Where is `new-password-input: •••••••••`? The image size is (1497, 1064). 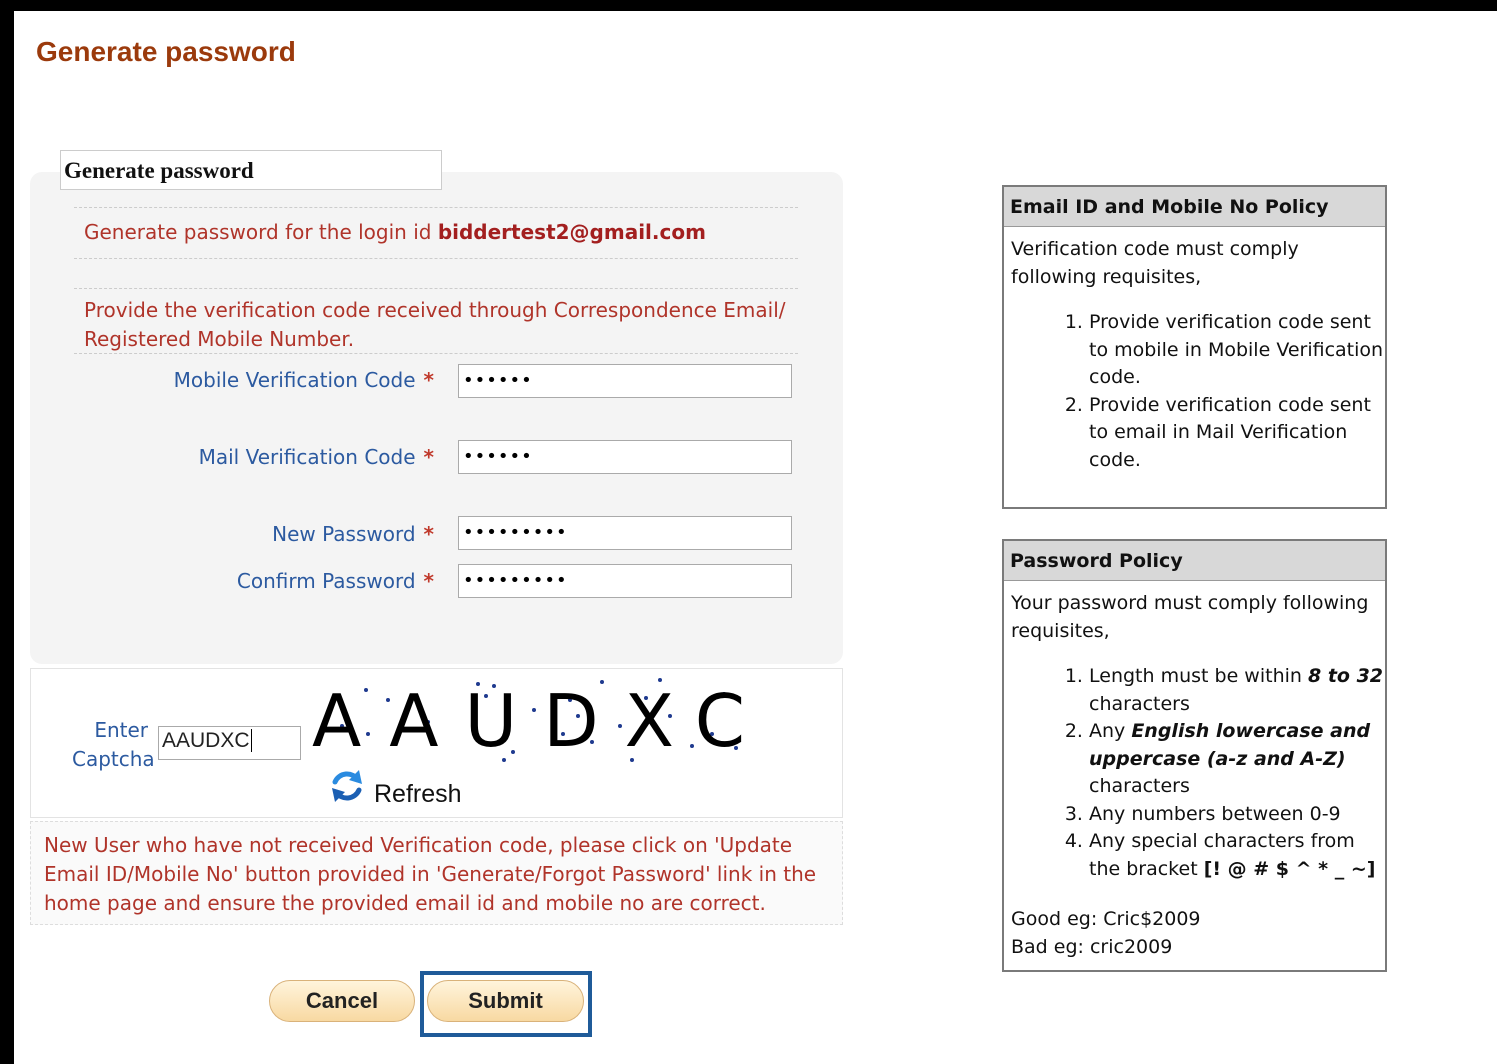 new-password-input: ••••••••• is located at coordinates (625, 533).